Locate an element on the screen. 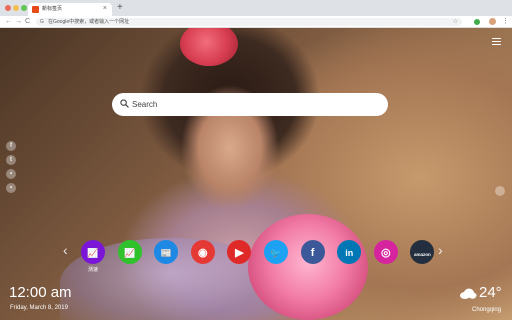  side-bell-icon: • is located at coordinates (11, 174).